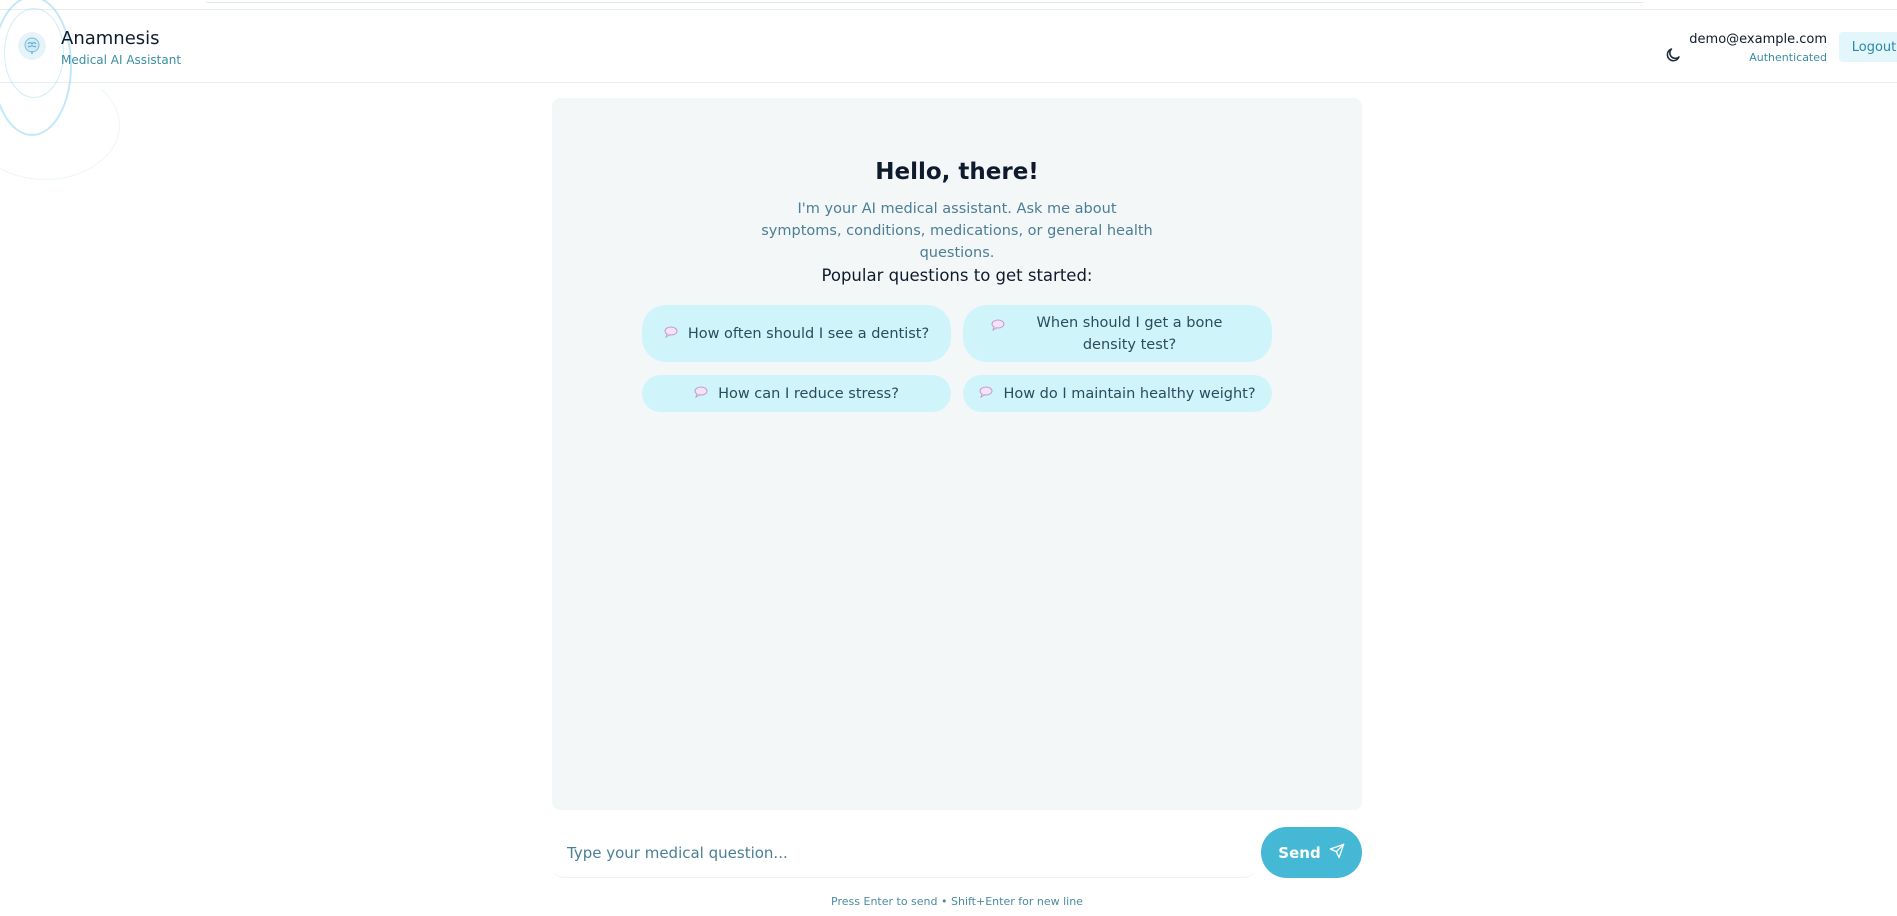 The image size is (1897, 916). What do you see at coordinates (60, 125) in the screenshot?
I see `brand-decoration` at bounding box center [60, 125].